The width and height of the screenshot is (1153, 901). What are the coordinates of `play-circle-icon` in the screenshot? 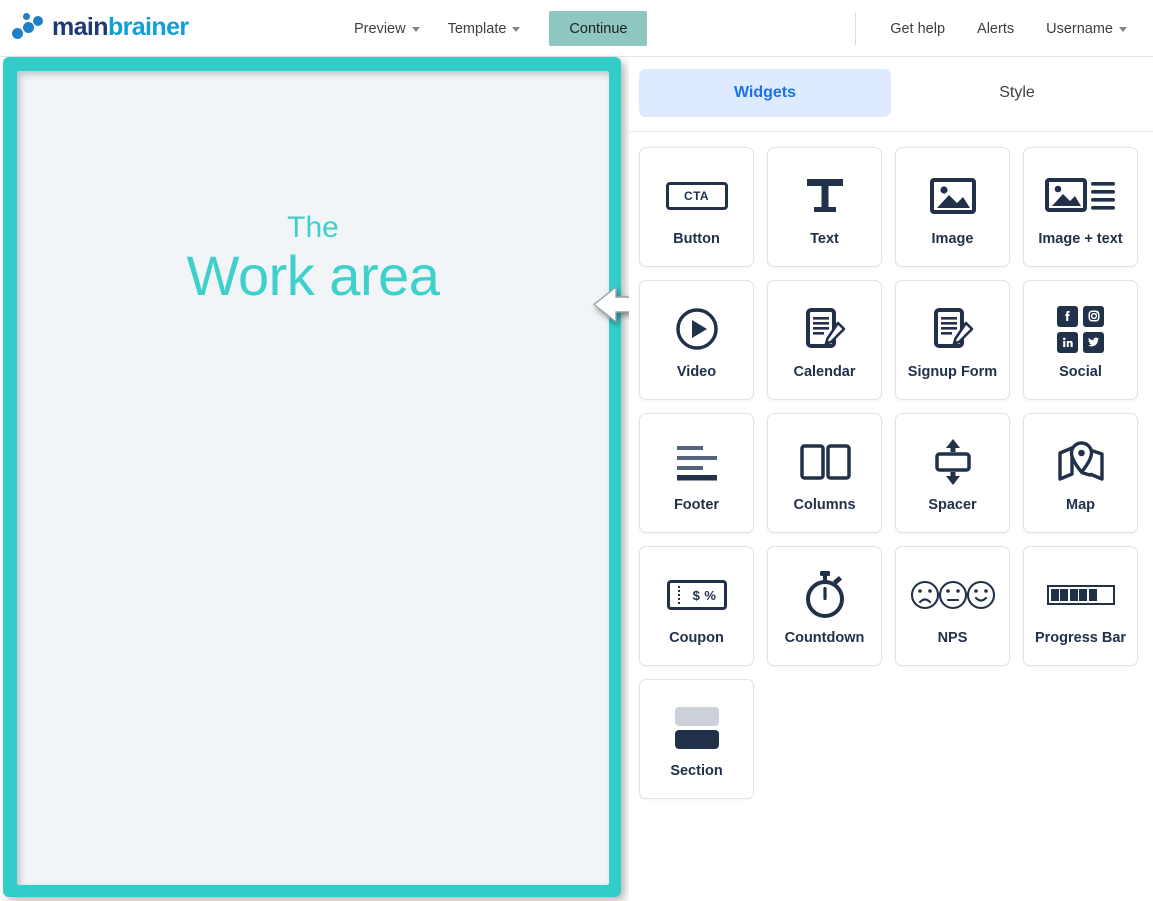 It's located at (697, 329).